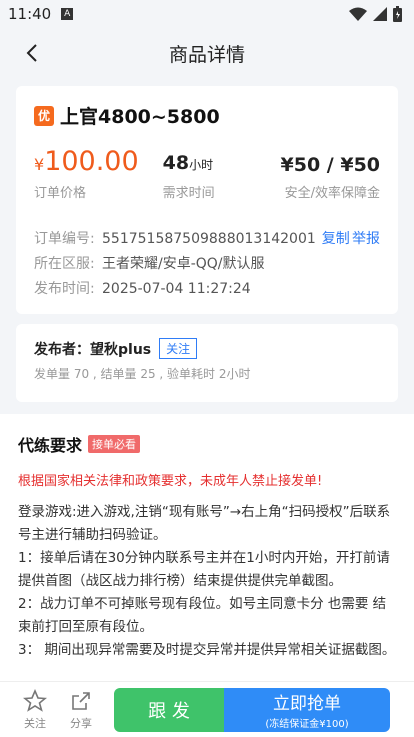 The image size is (414, 737). Describe the element at coordinates (39, 164) in the screenshot. I see `price-symbol: ¥` at that location.